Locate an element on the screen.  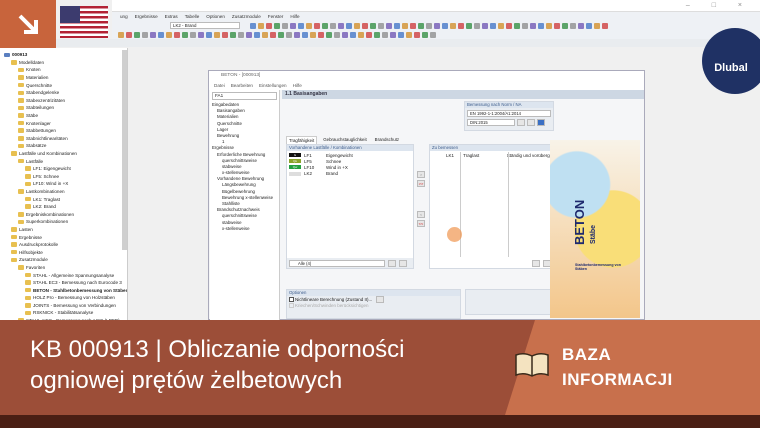
dialog-menu-item: Bearbeiten is located at coordinates (242, 85).